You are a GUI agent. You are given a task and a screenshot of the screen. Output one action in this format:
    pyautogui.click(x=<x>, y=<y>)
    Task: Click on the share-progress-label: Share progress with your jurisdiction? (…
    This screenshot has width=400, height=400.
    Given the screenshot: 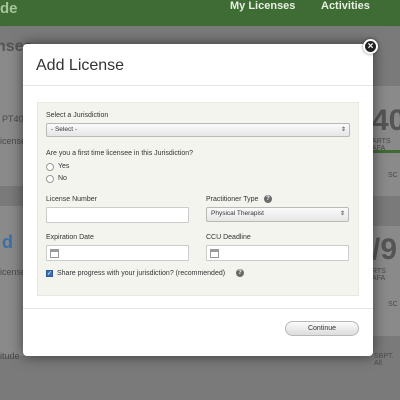 What is the action you would take?
    pyautogui.click(x=141, y=273)
    